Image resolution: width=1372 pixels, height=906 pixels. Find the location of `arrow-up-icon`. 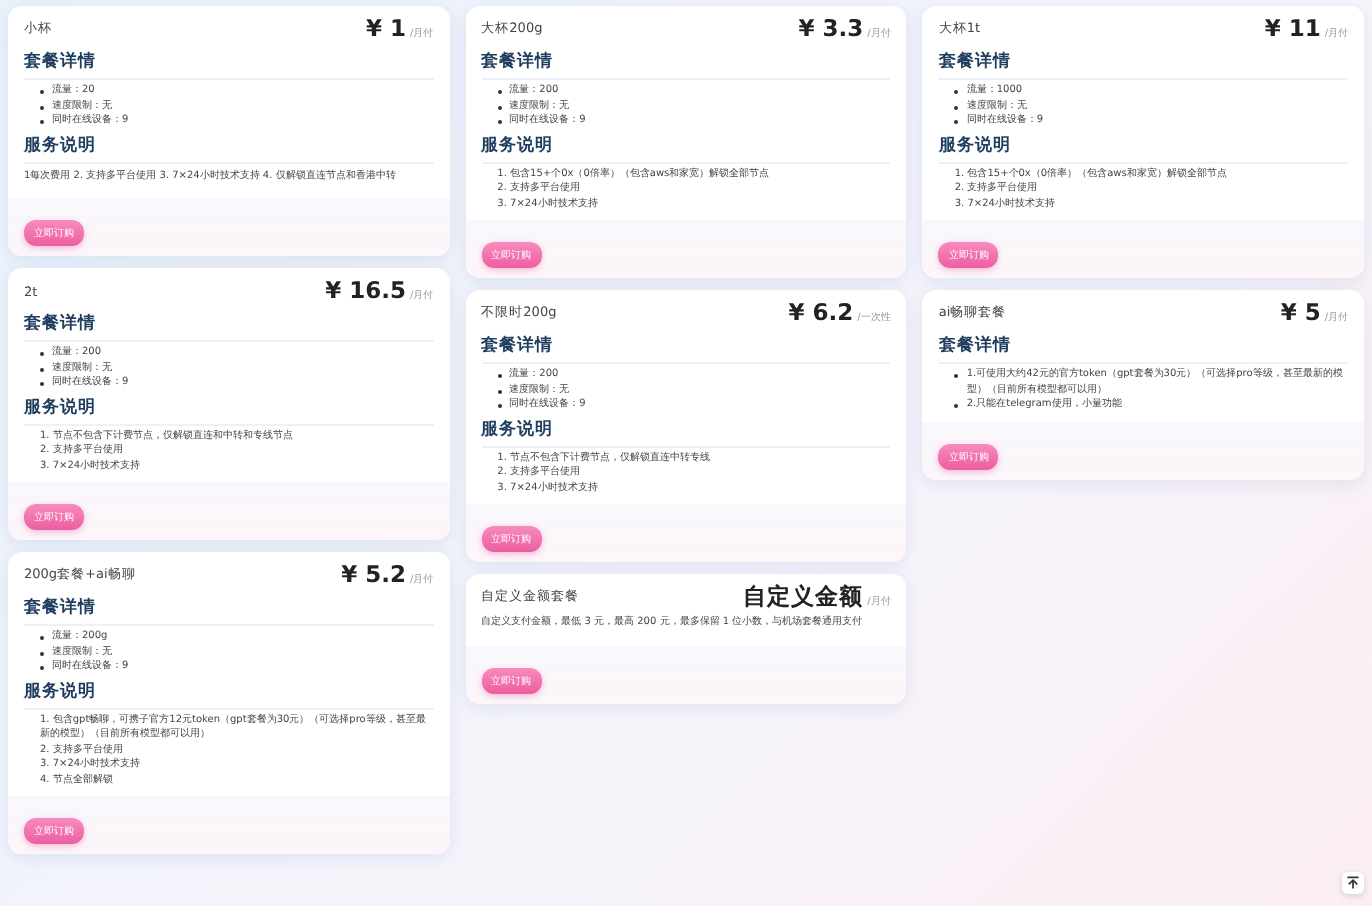

arrow-up-icon is located at coordinates (1353, 883).